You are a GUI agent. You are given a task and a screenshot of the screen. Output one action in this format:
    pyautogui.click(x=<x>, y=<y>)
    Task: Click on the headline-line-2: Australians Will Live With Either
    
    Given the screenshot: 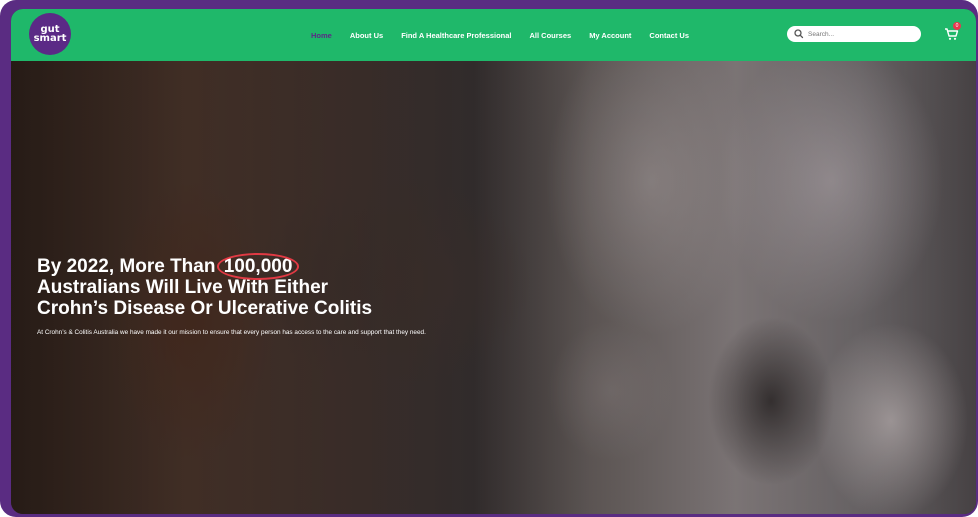 What is the action you would take?
    pyautogui.click(x=183, y=287)
    